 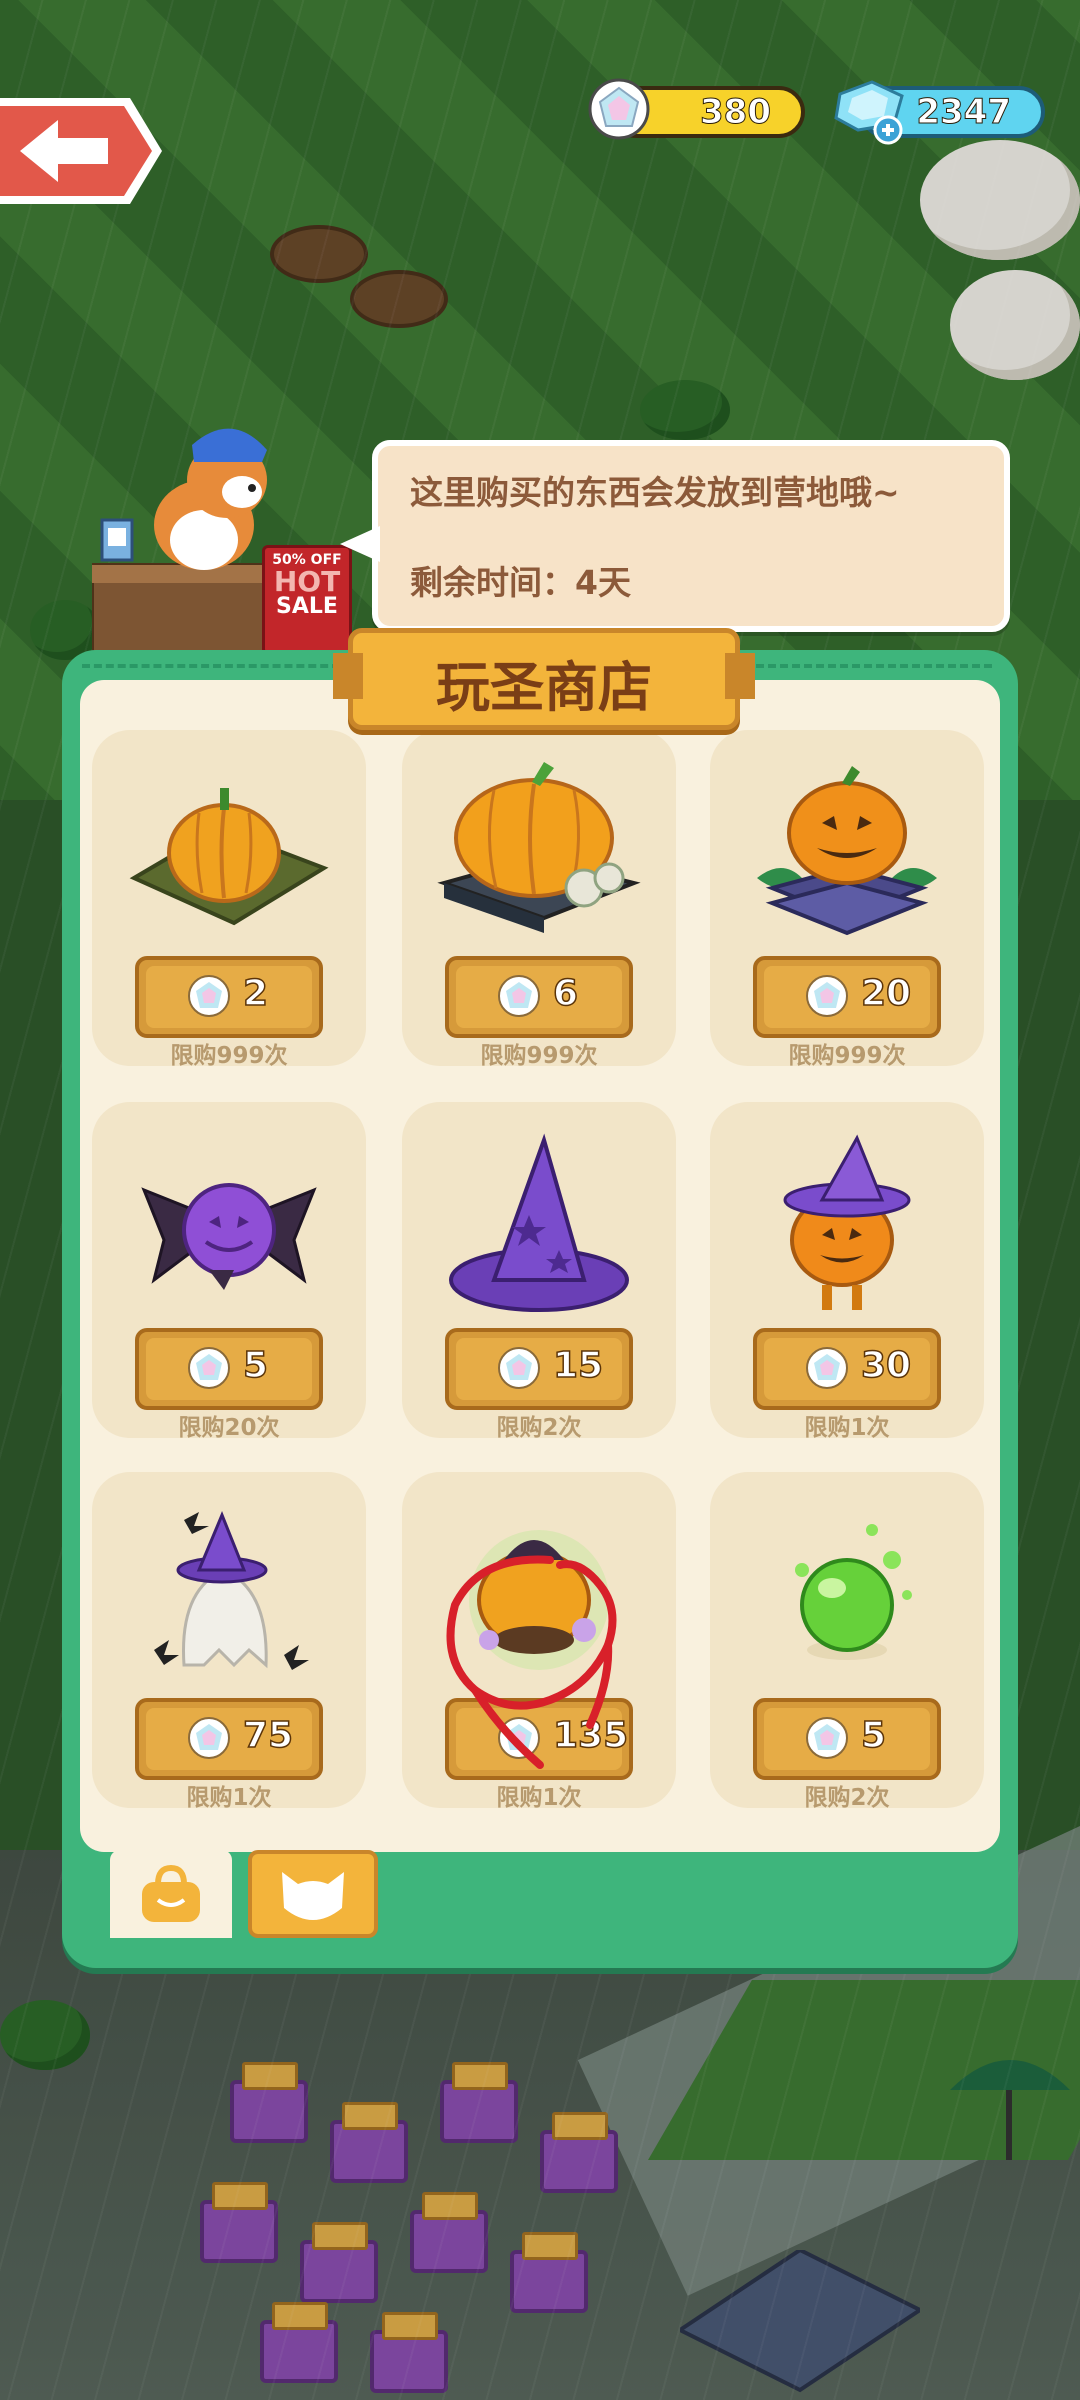 I want to click on cauldron-creature-icon, so click(x=539, y=1600).